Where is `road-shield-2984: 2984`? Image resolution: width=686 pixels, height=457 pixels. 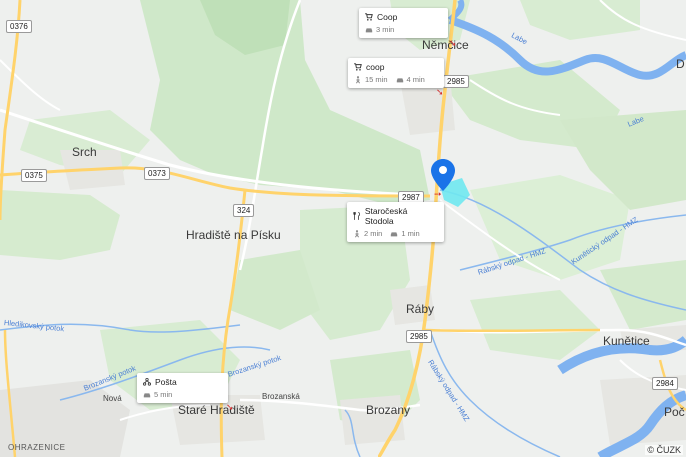 road-shield-2984: 2984 is located at coordinates (665, 383).